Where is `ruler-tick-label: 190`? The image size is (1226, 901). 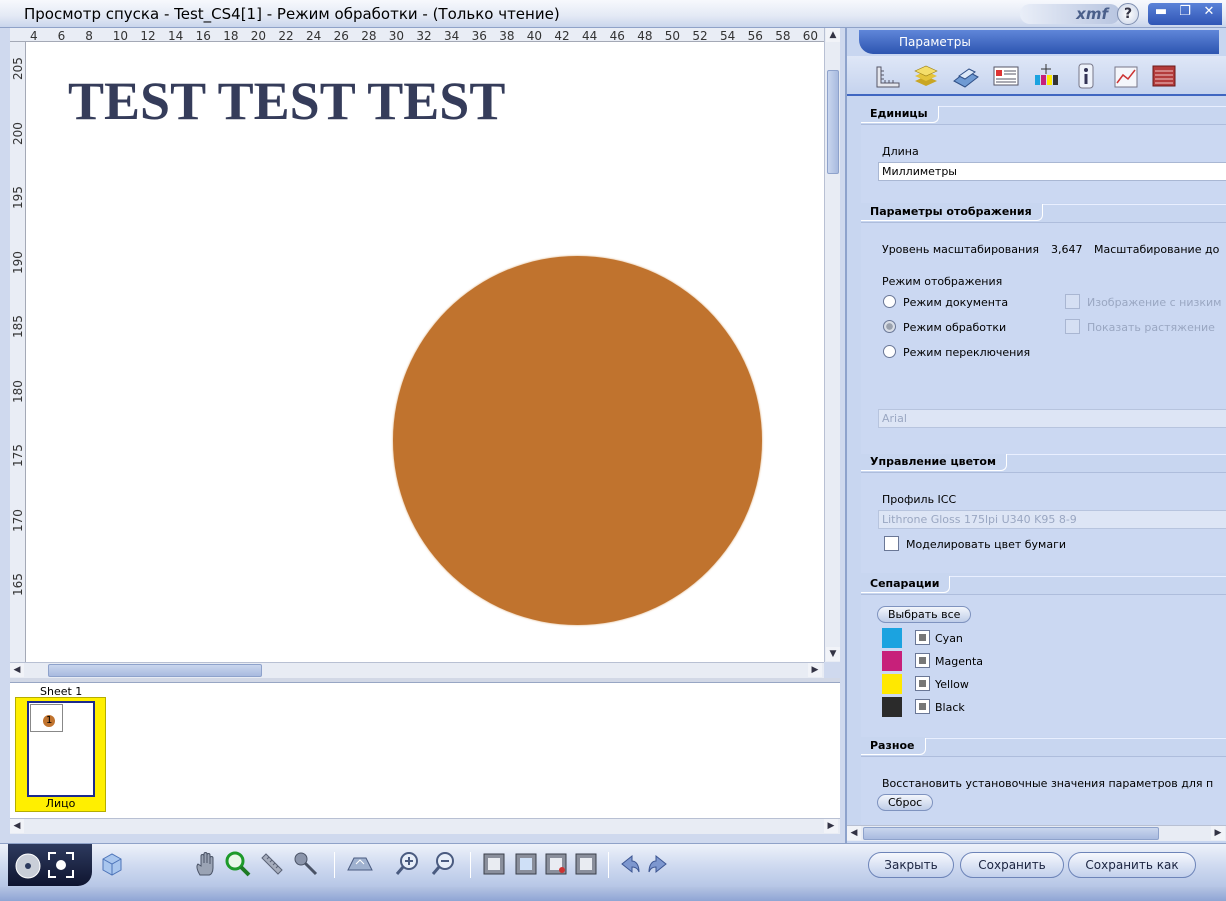 ruler-tick-label: 190 is located at coordinates (18, 262).